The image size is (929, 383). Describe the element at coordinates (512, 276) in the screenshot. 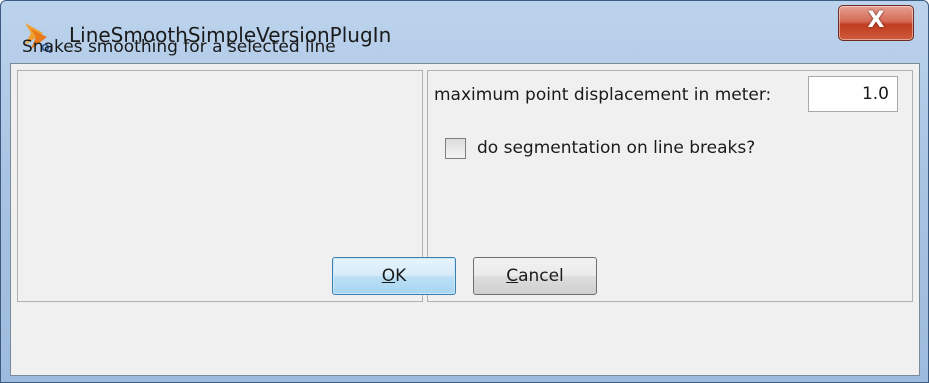

I see `cancel-mnemonic: C` at that location.